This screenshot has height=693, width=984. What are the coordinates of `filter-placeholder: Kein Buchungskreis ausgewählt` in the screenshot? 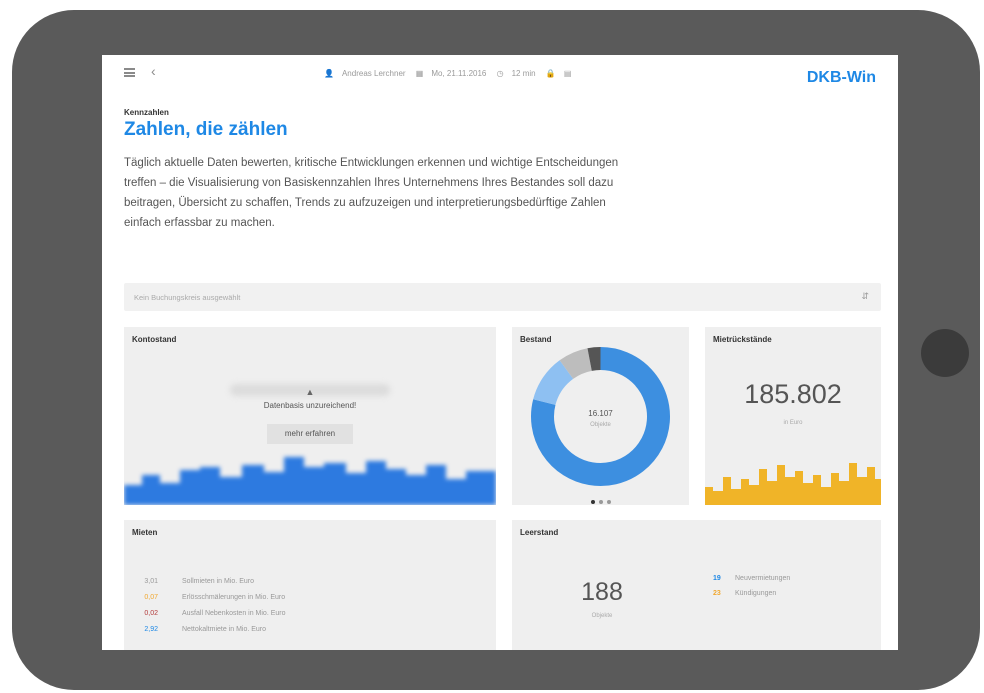 It's located at (187, 297).